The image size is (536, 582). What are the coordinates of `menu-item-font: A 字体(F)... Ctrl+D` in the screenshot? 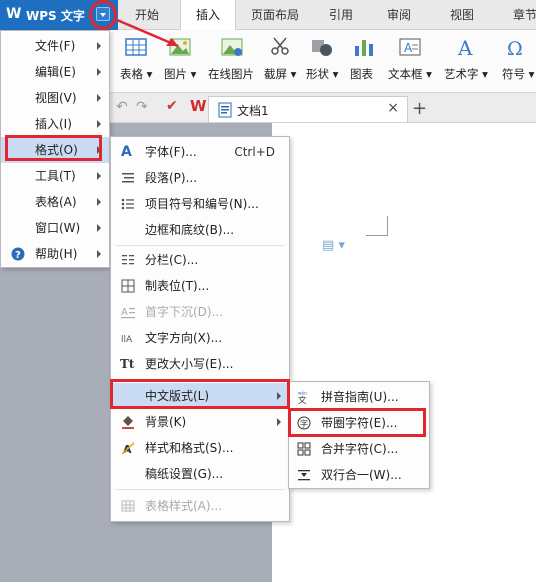 It's located at (200, 152).